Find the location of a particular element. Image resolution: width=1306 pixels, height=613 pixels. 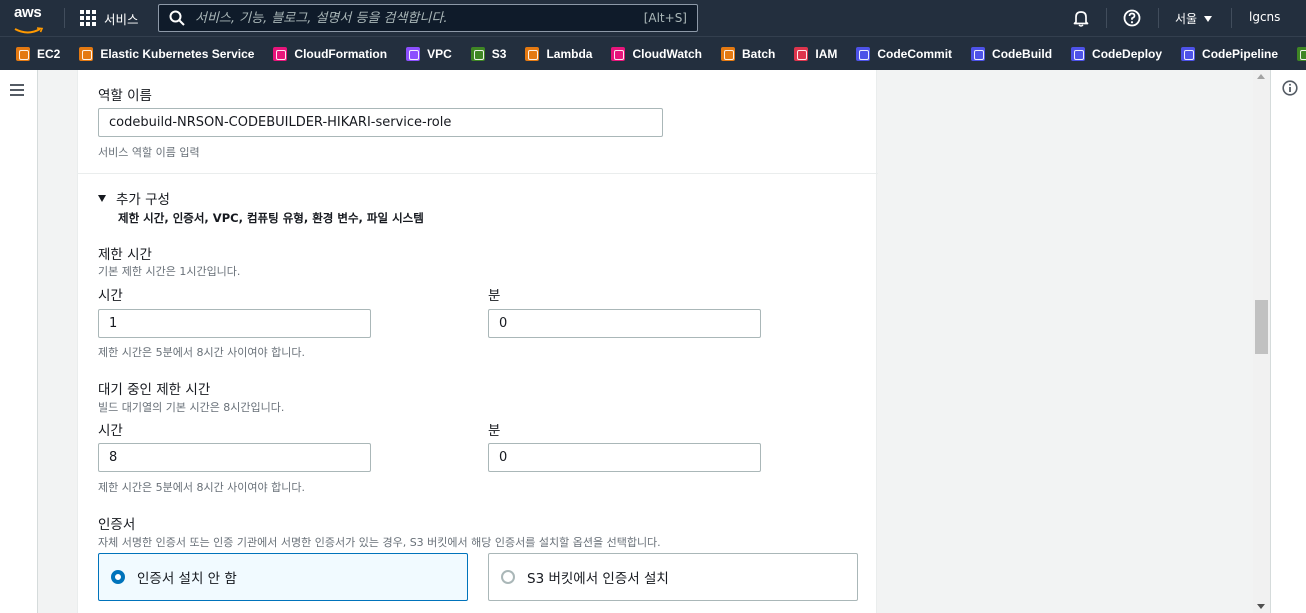

timeout-minutes-input is located at coordinates (624, 323).